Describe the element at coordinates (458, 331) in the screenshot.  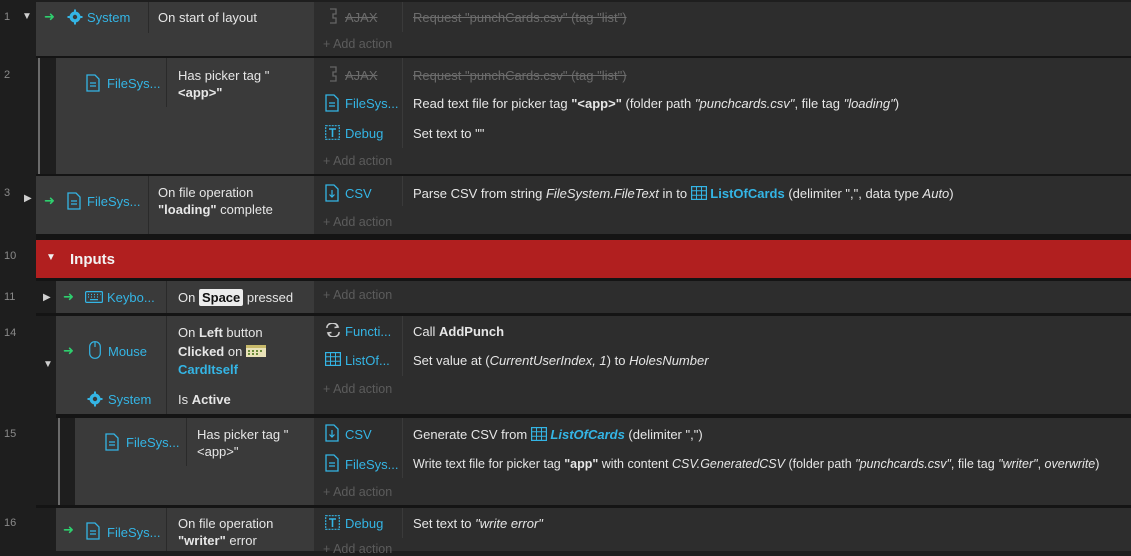
I see `action-text: Call AddPunch` at that location.